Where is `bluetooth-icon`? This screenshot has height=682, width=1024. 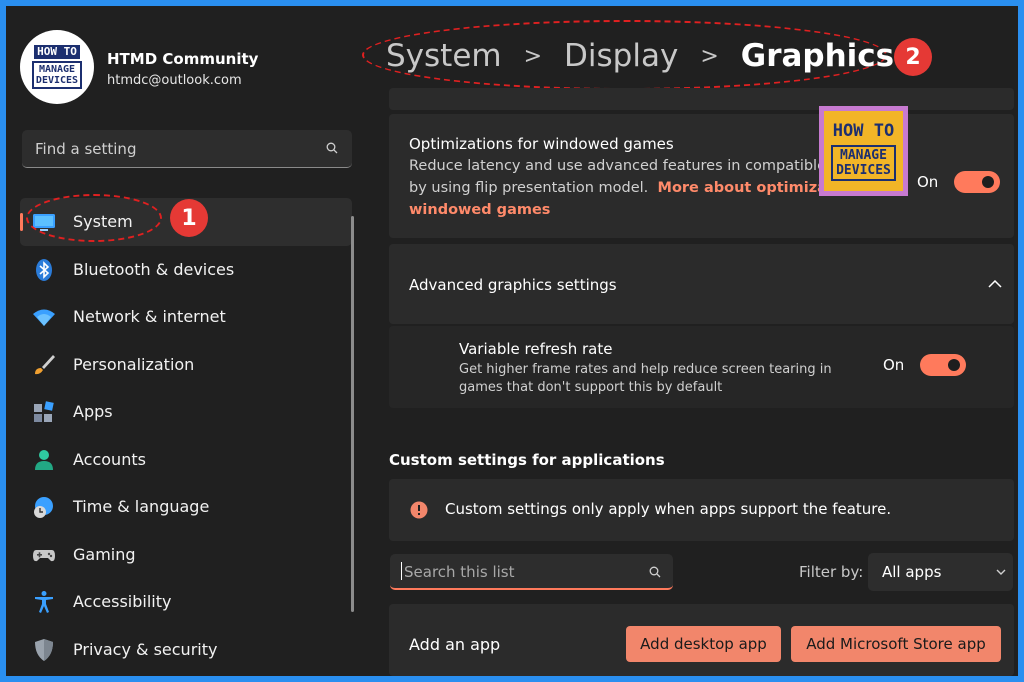
bluetooth-icon is located at coordinates (44, 269).